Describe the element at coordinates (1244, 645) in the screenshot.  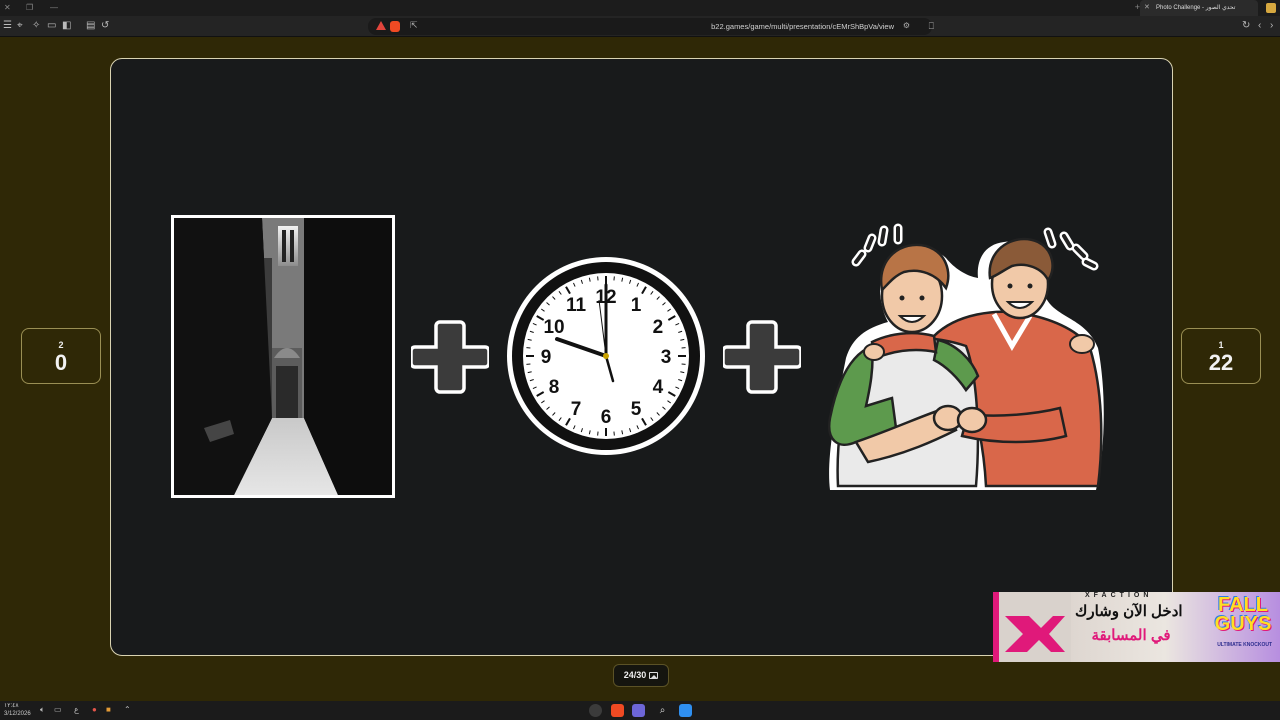
I see `fall-guys-subtitle: ULTIMATE KNOCKOUT` at that location.